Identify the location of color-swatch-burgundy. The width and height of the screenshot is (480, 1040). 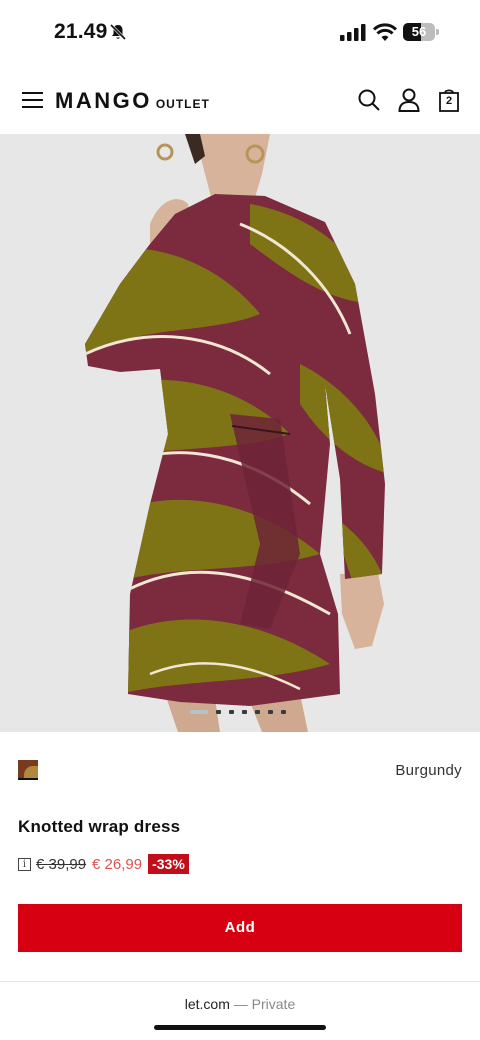
(28, 770).